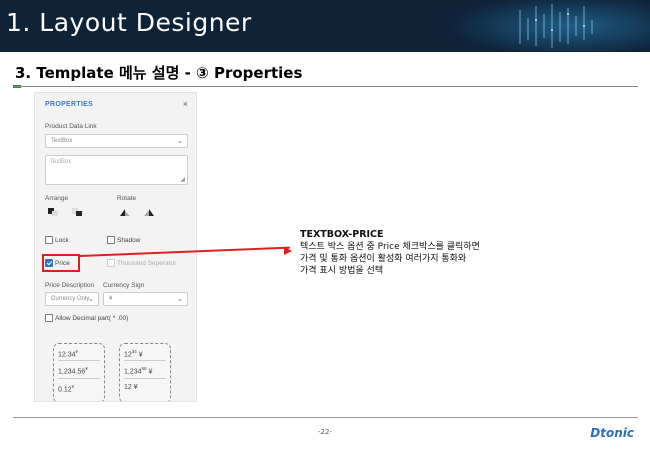 Image resolution: width=650 pixels, height=450 pixels. I want to click on lock-checkbox-row: Lock, so click(57, 240).